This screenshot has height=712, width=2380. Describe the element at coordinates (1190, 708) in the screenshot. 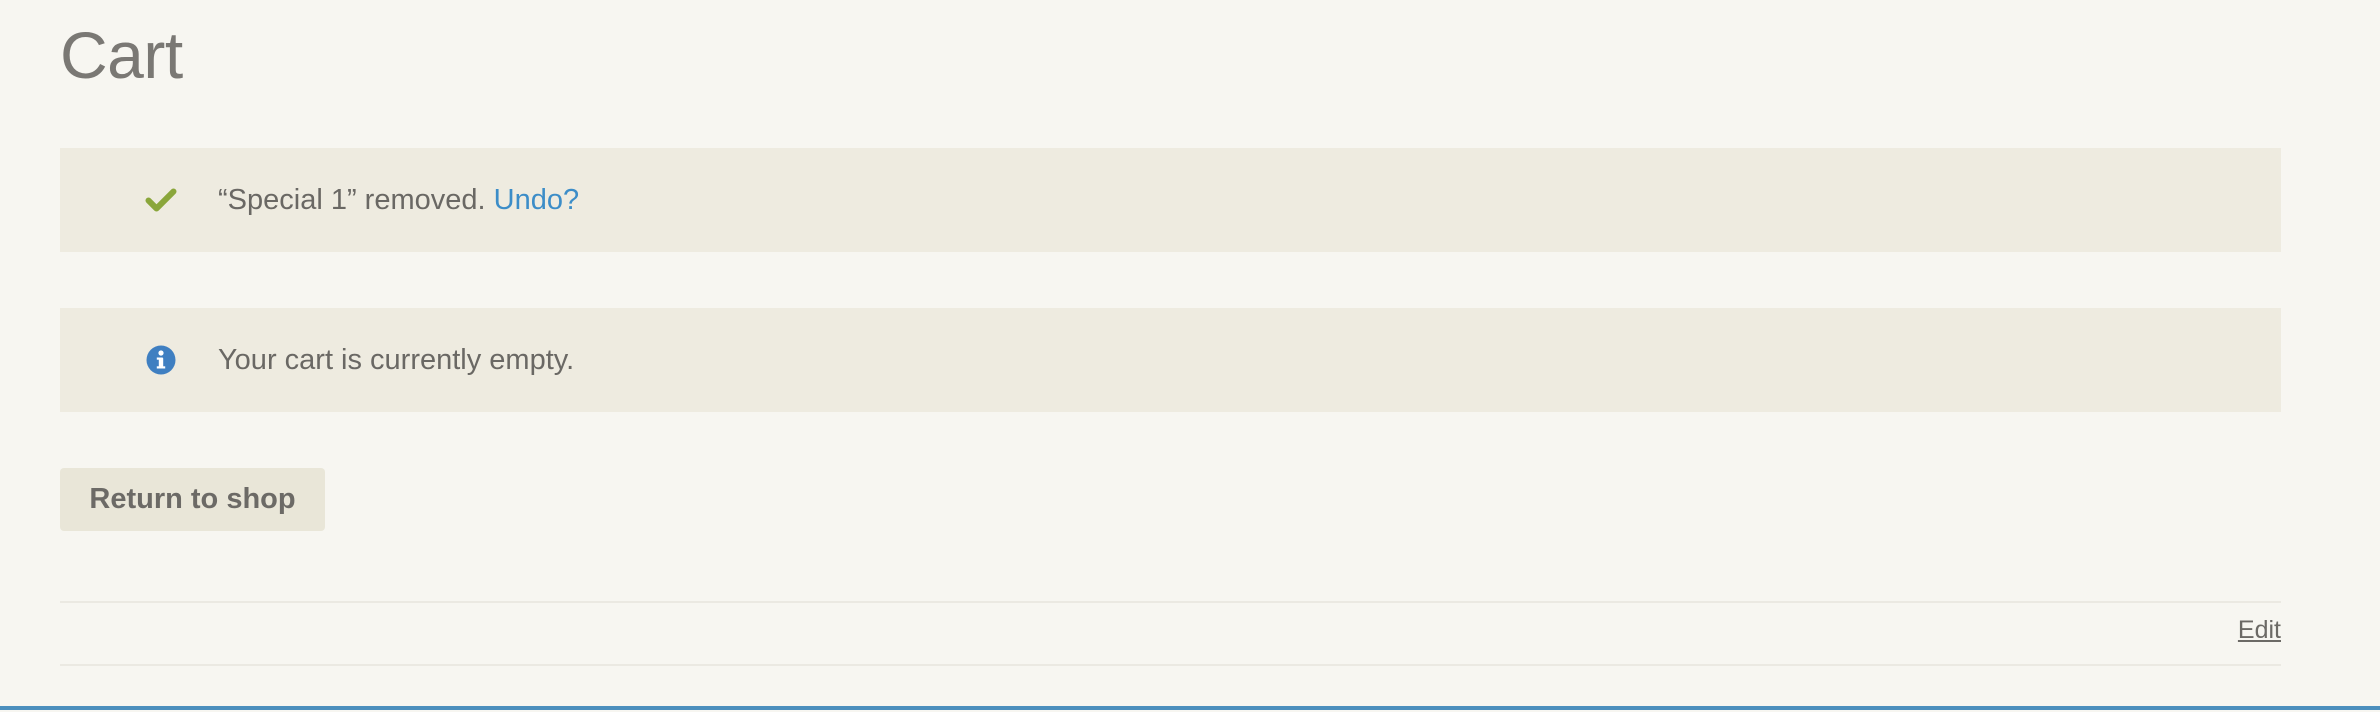

I see `footer-accent-bar` at that location.